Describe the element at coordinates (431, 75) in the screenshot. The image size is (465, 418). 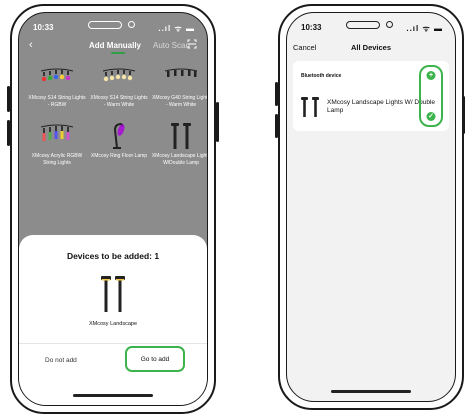
I see `add-device-icon: +` at that location.